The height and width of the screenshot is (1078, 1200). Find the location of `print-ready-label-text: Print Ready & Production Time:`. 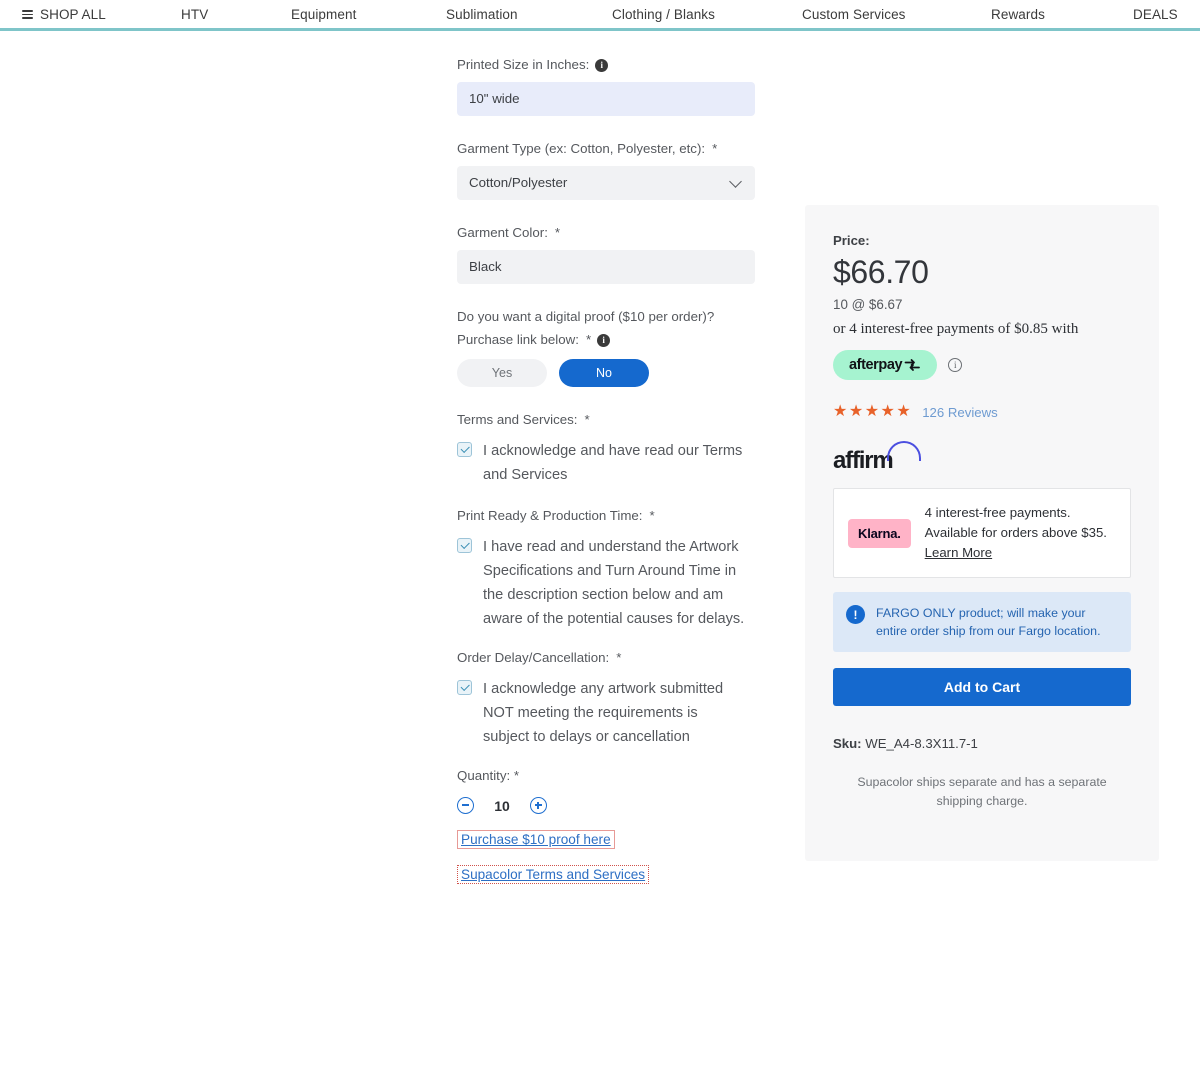

print-ready-label-text: Print Ready & Production Time: is located at coordinates (550, 515).